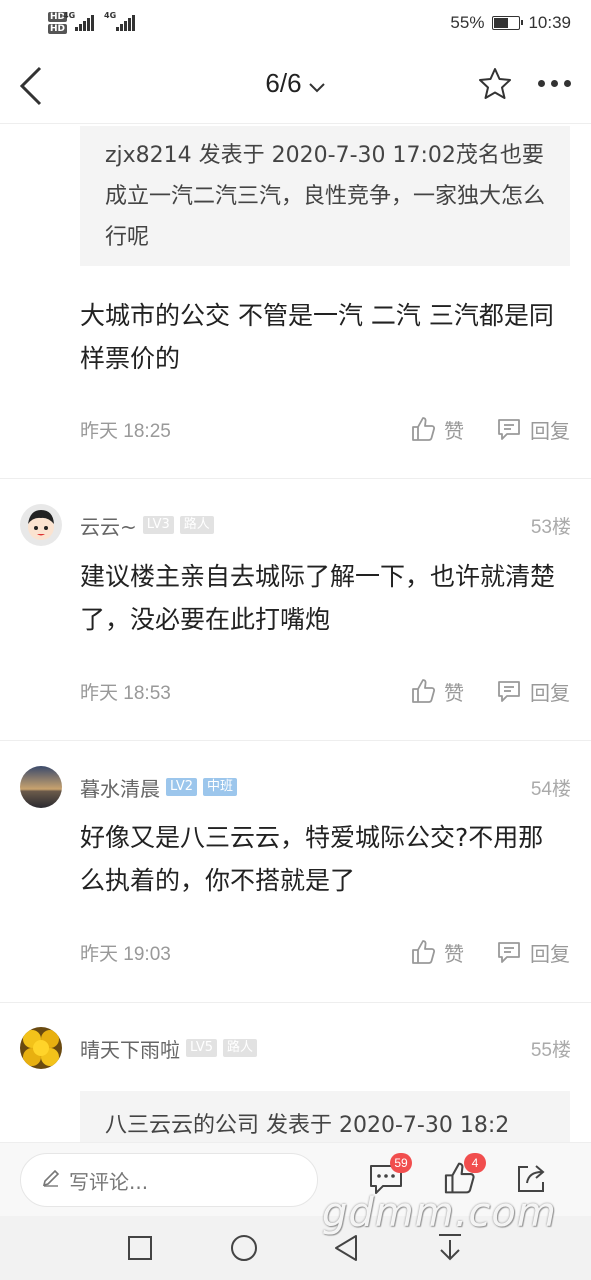 This screenshot has height=1280, width=591. What do you see at coordinates (295, 787) in the screenshot?
I see `user-row: 暮水清晨 LV2 中班 54楼` at bounding box center [295, 787].